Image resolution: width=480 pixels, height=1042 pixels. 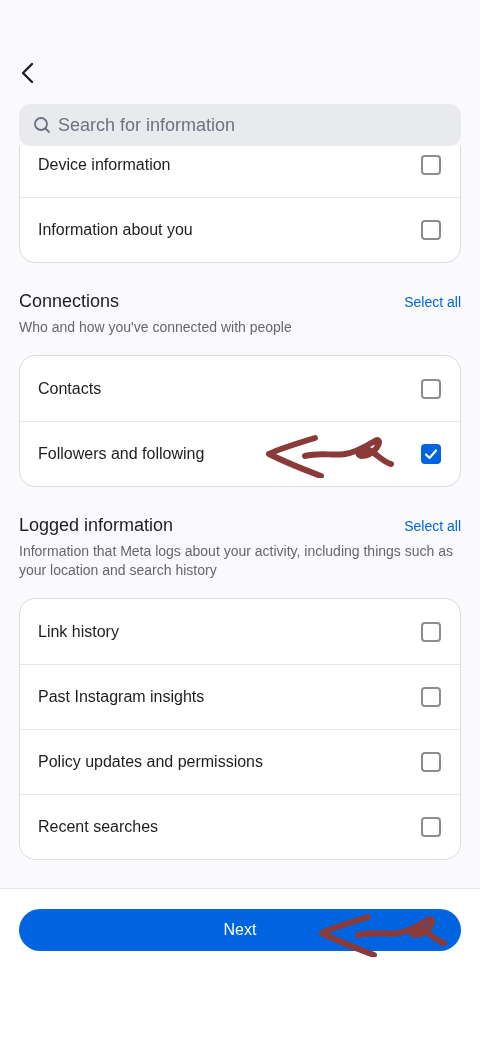 What do you see at coordinates (96, 525) in the screenshot?
I see `section-title: Logged information` at bounding box center [96, 525].